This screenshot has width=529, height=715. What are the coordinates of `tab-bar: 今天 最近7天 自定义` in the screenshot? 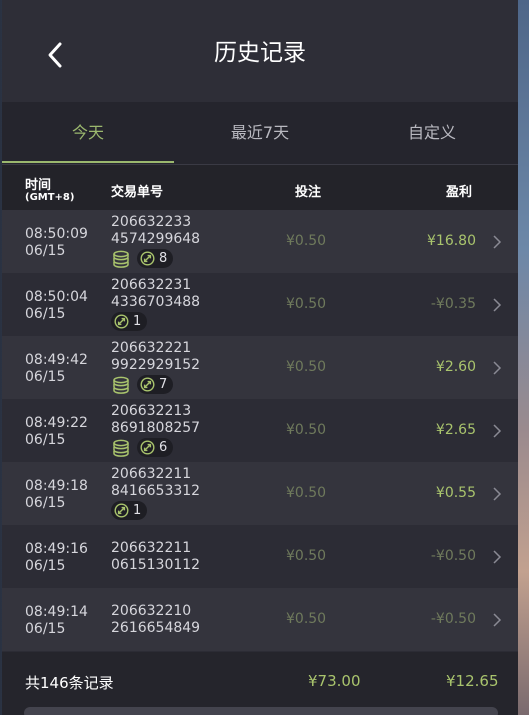 It's located at (260, 133).